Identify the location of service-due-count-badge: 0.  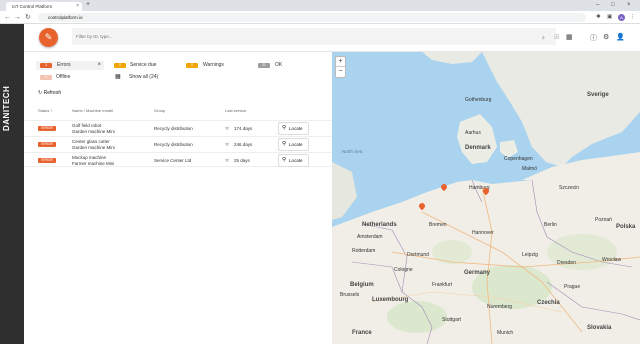
(120, 65).